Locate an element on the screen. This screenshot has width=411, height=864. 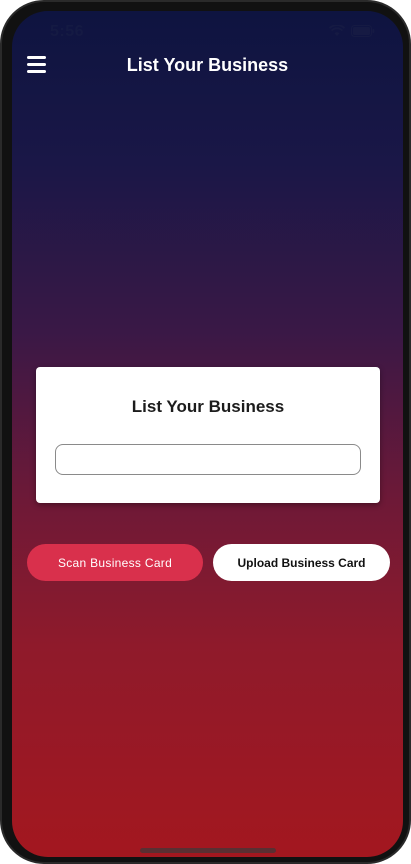
status-time: 5:56 is located at coordinates (67, 31).